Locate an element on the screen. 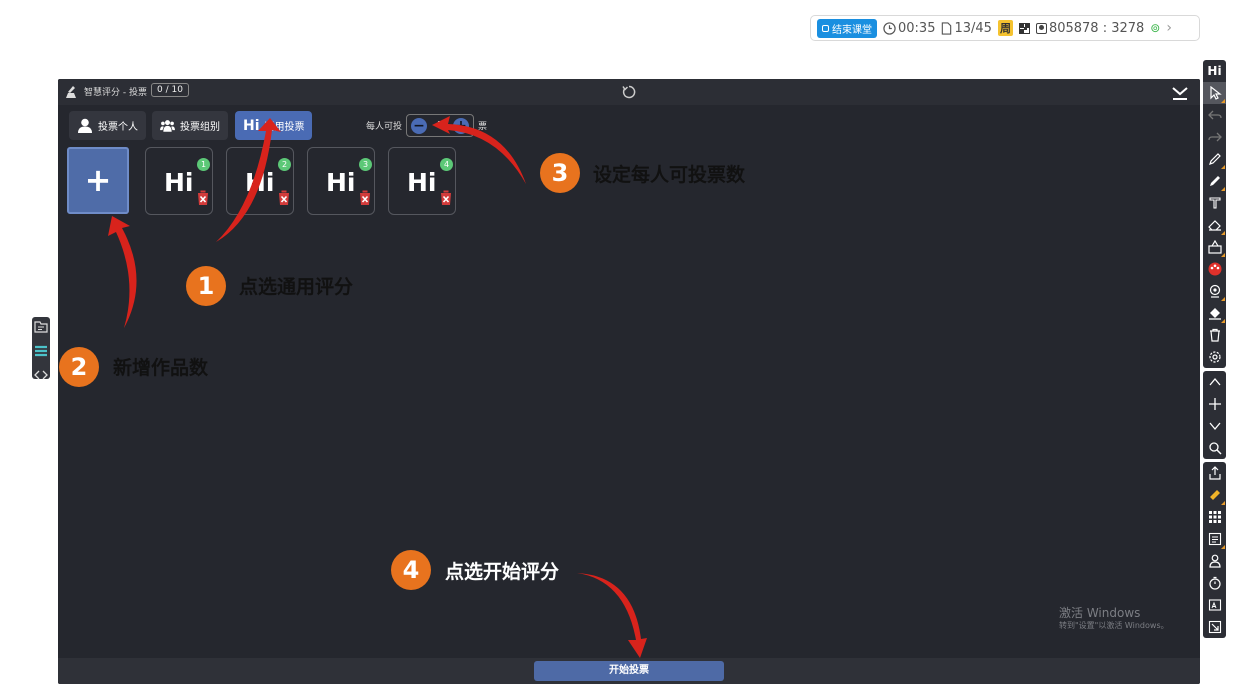 The height and width of the screenshot is (686, 1233). vote-item-card: Hi 4 is located at coordinates (422, 181).